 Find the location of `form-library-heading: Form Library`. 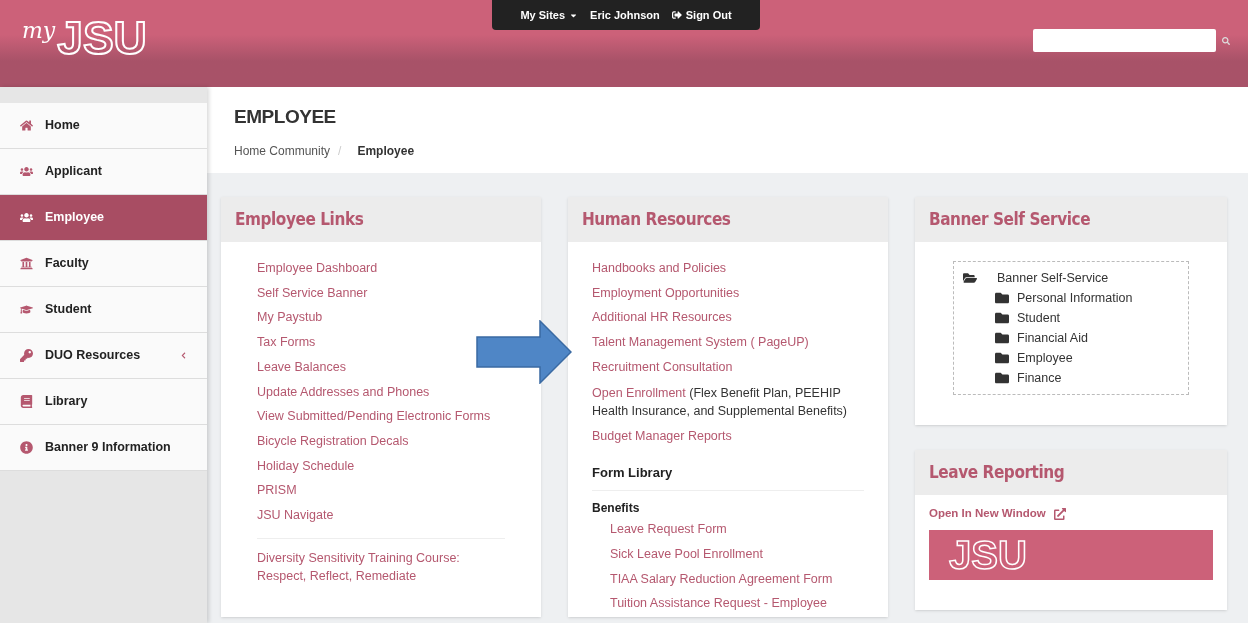

form-library-heading: Form Library is located at coordinates (632, 473).